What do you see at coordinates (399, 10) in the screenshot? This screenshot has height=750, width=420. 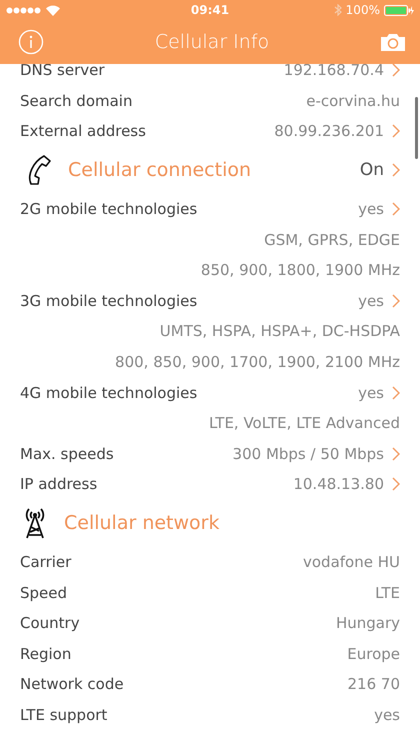 I see `battery-icon` at bounding box center [399, 10].